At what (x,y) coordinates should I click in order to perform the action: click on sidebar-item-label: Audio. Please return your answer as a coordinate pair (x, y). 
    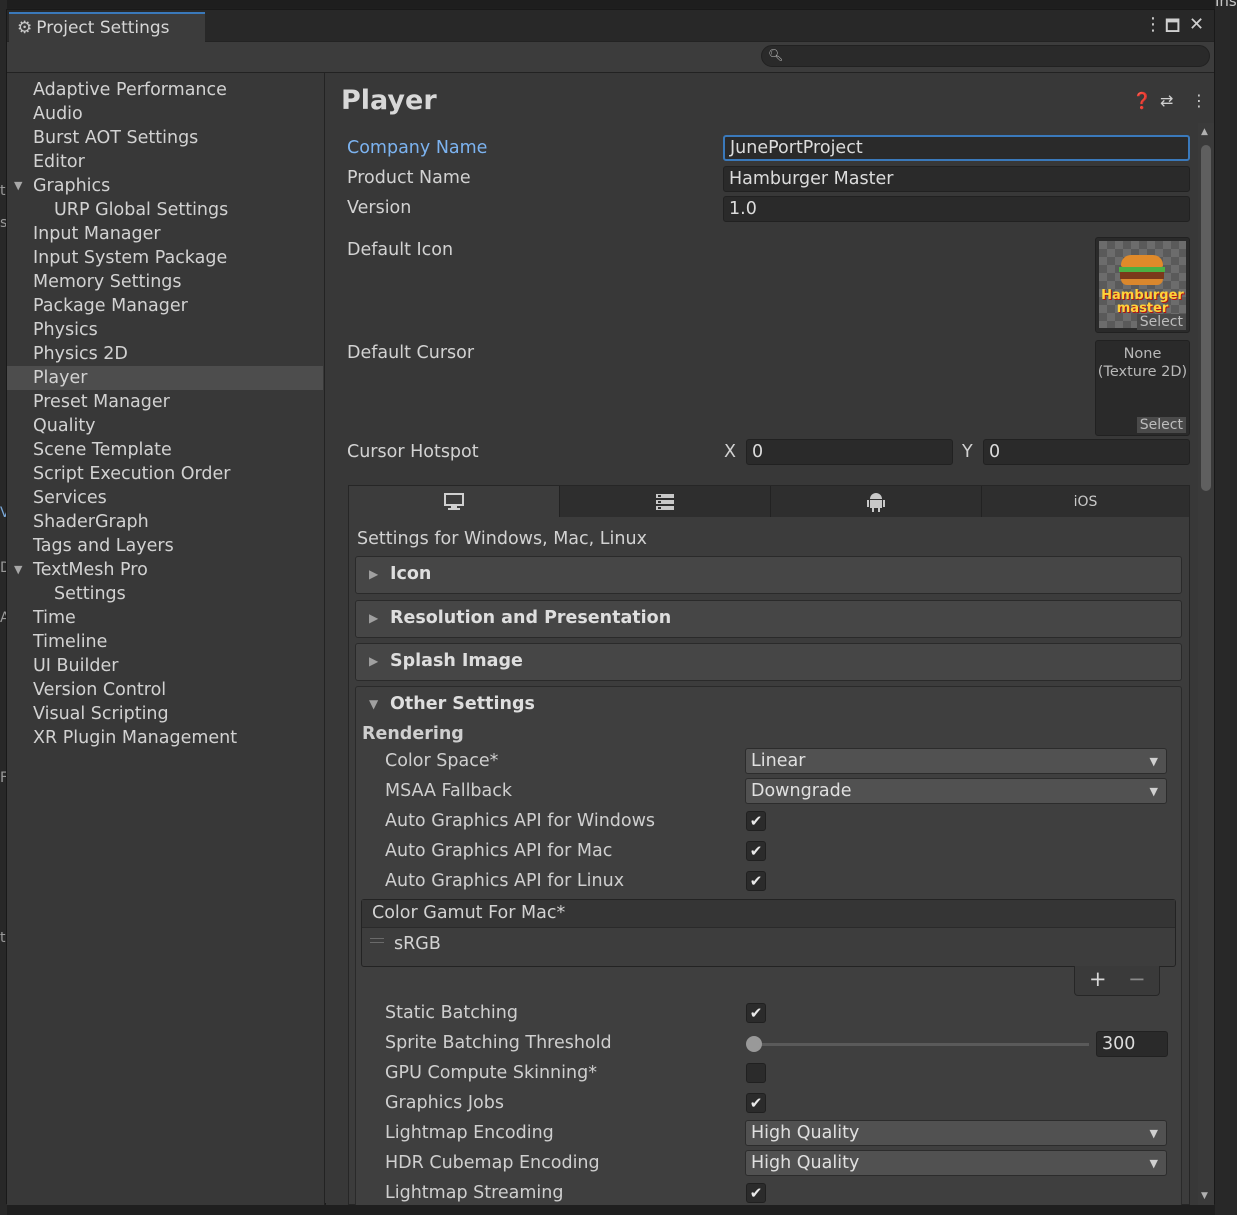
    Looking at the image, I should click on (58, 114).